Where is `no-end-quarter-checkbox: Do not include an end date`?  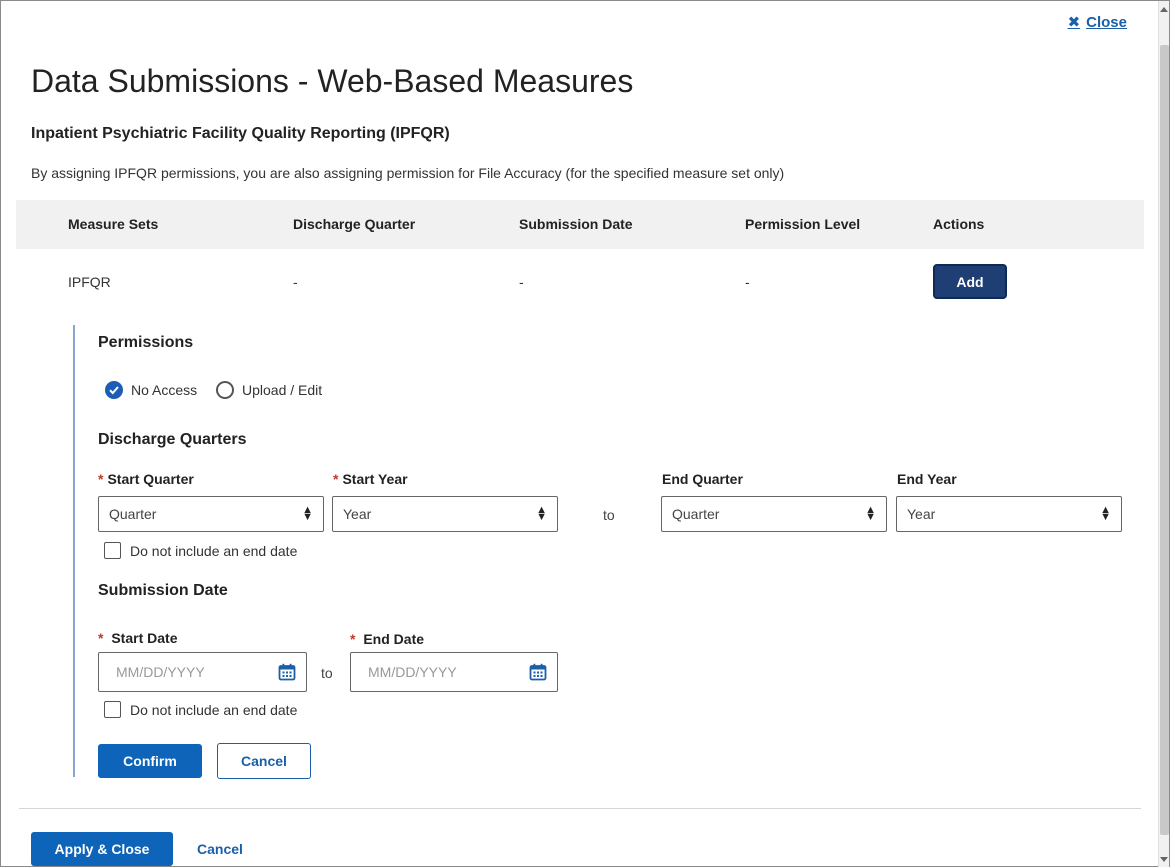 no-end-quarter-checkbox: Do not include an end date is located at coordinates (200, 550).